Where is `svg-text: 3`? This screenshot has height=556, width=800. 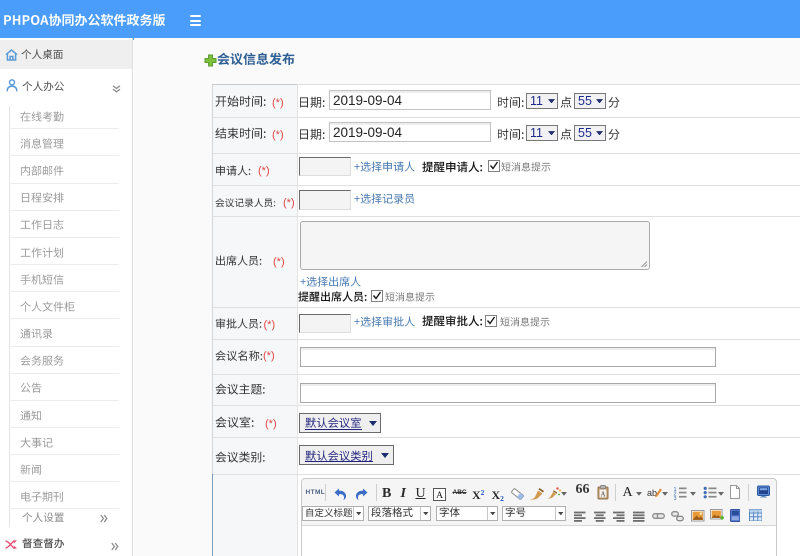 svg-text: 3 is located at coordinates (675, 498).